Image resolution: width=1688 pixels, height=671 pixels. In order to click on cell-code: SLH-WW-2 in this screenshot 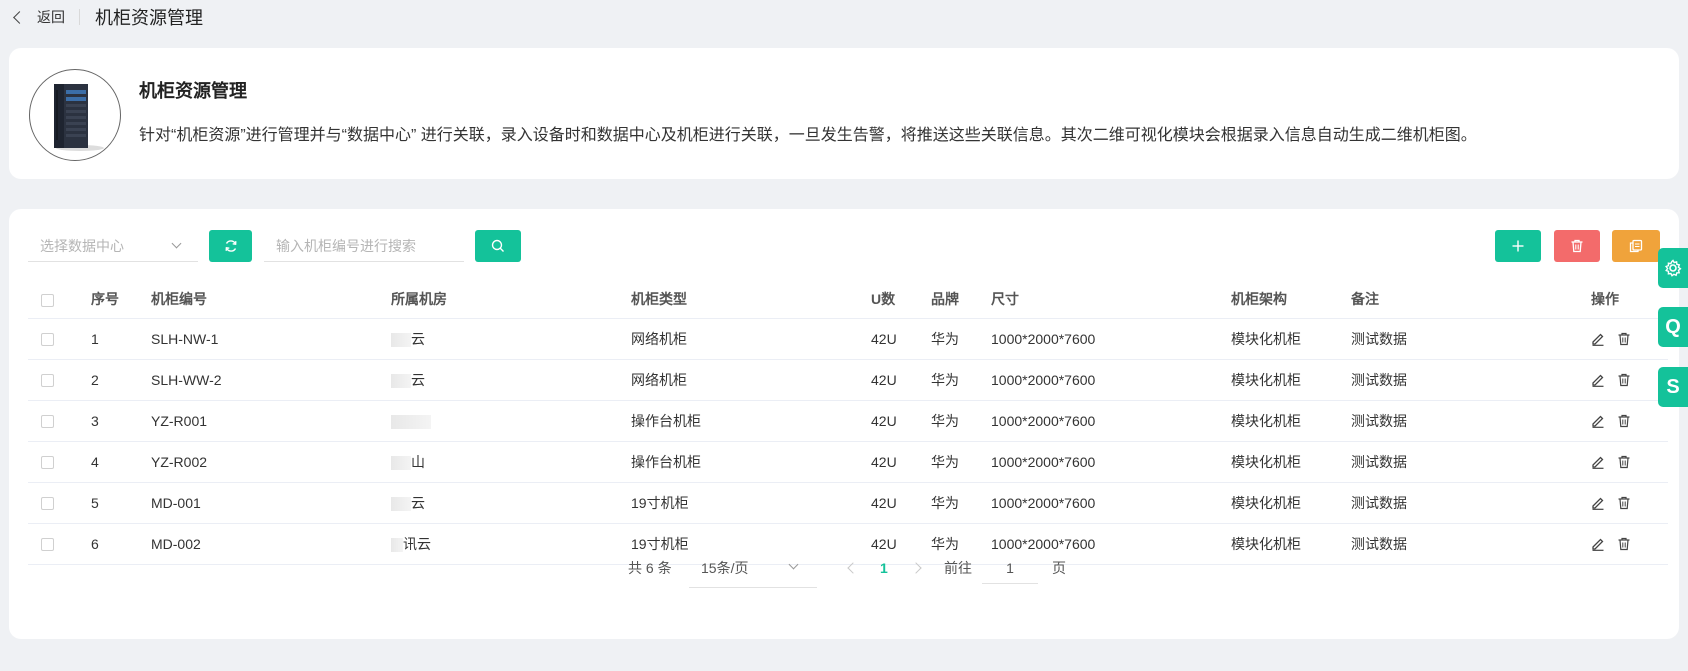, I will do `click(271, 380)`.